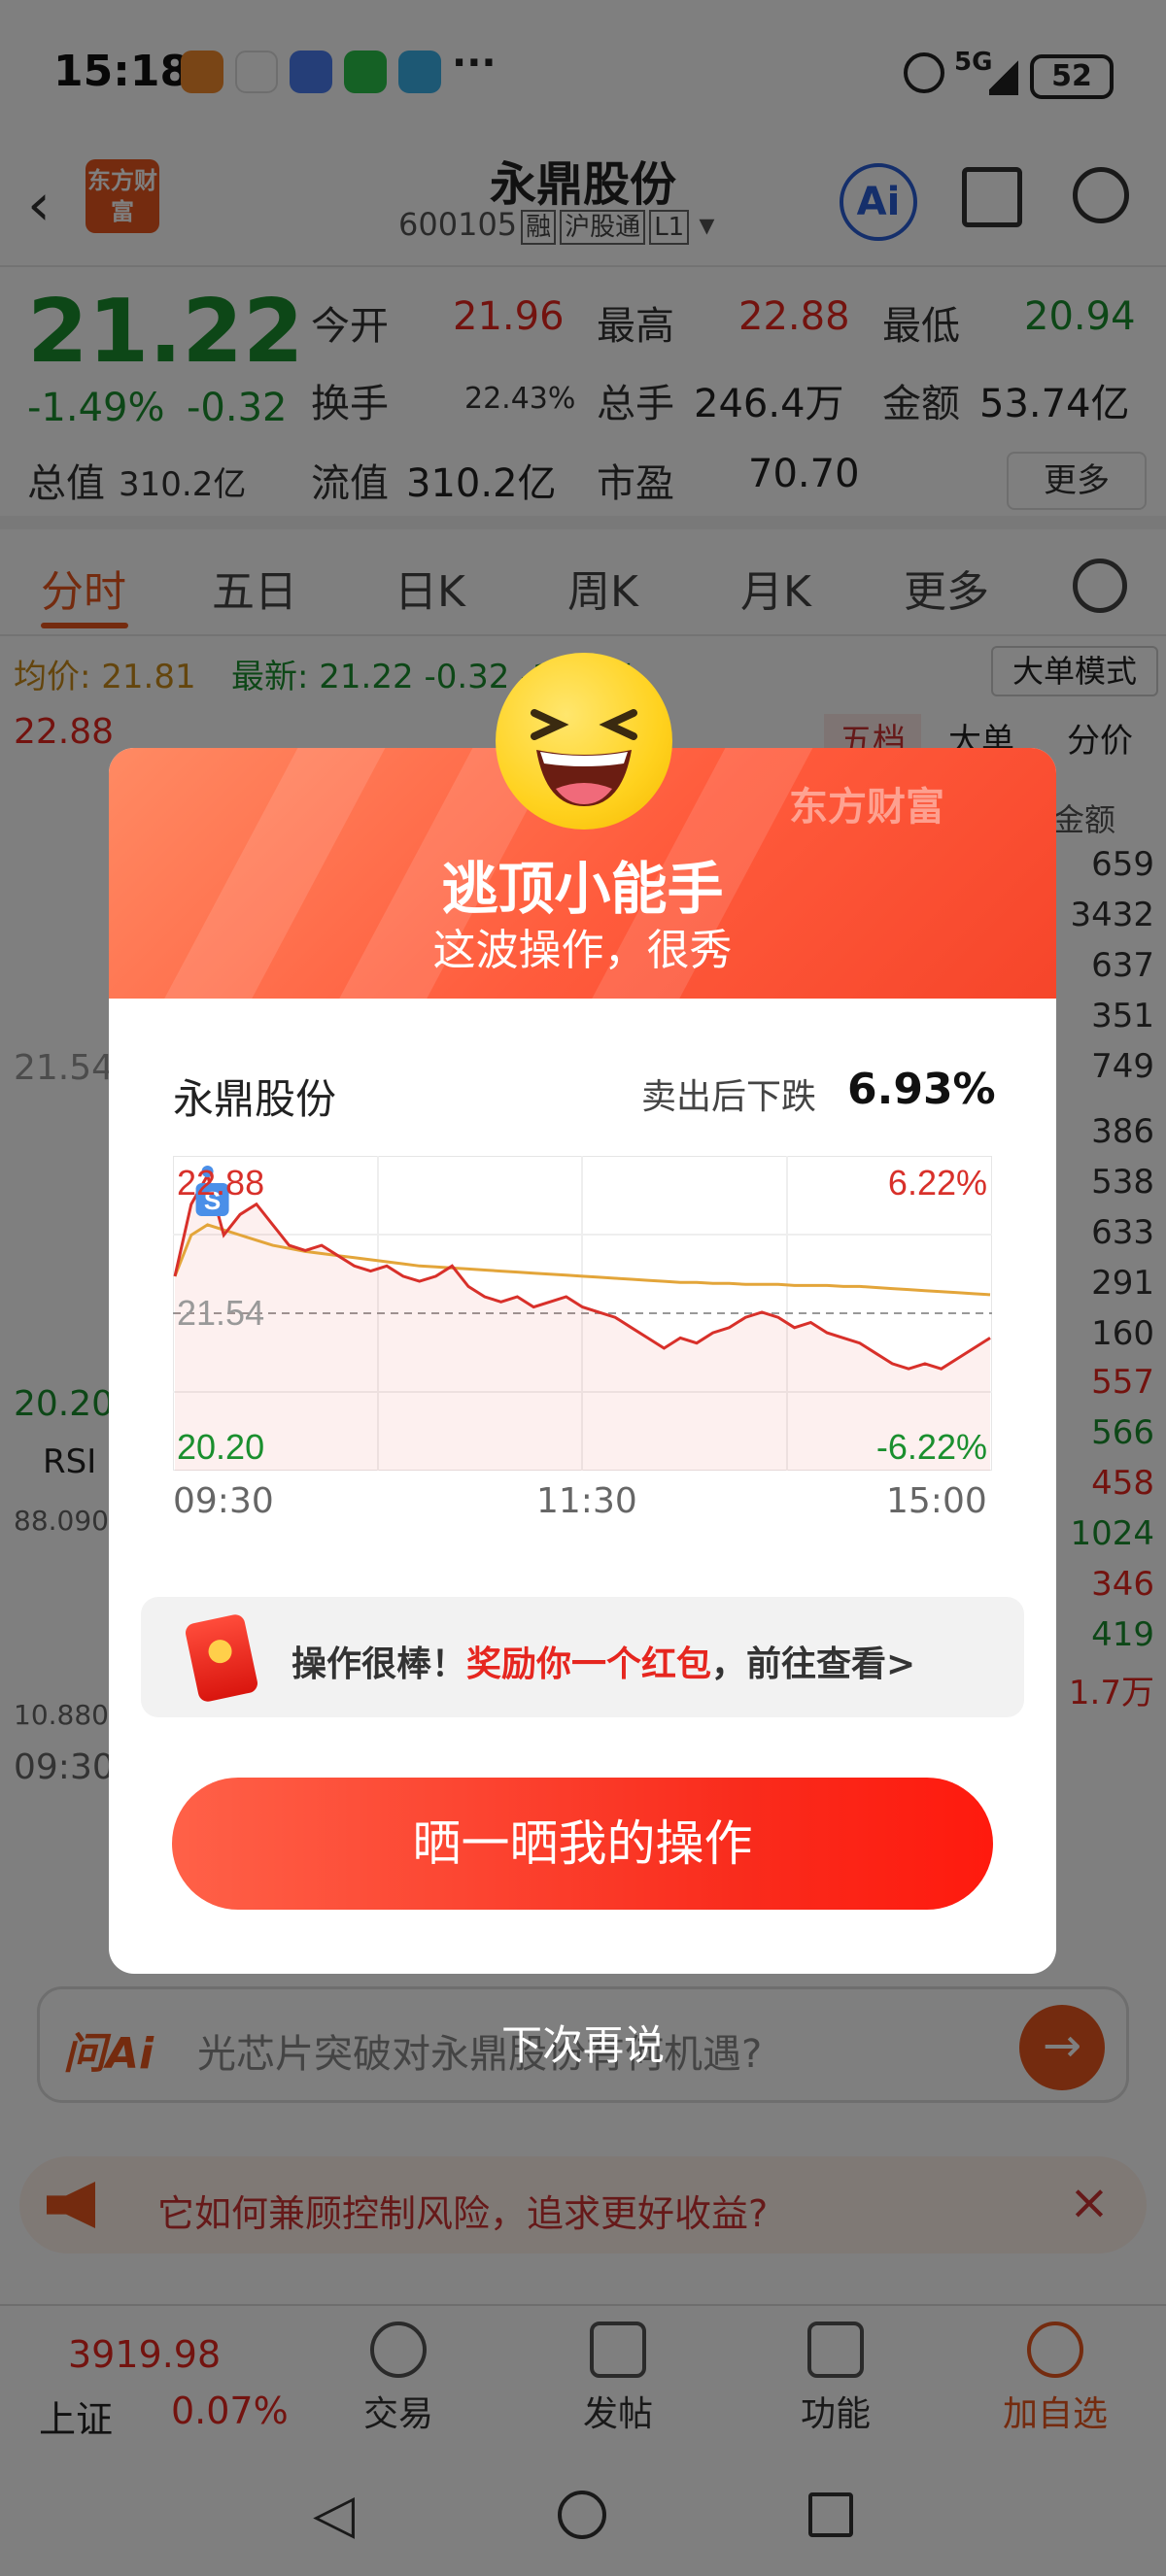  Describe the element at coordinates (584, 741) in the screenshot. I see `laughing-emoji-icon` at that location.